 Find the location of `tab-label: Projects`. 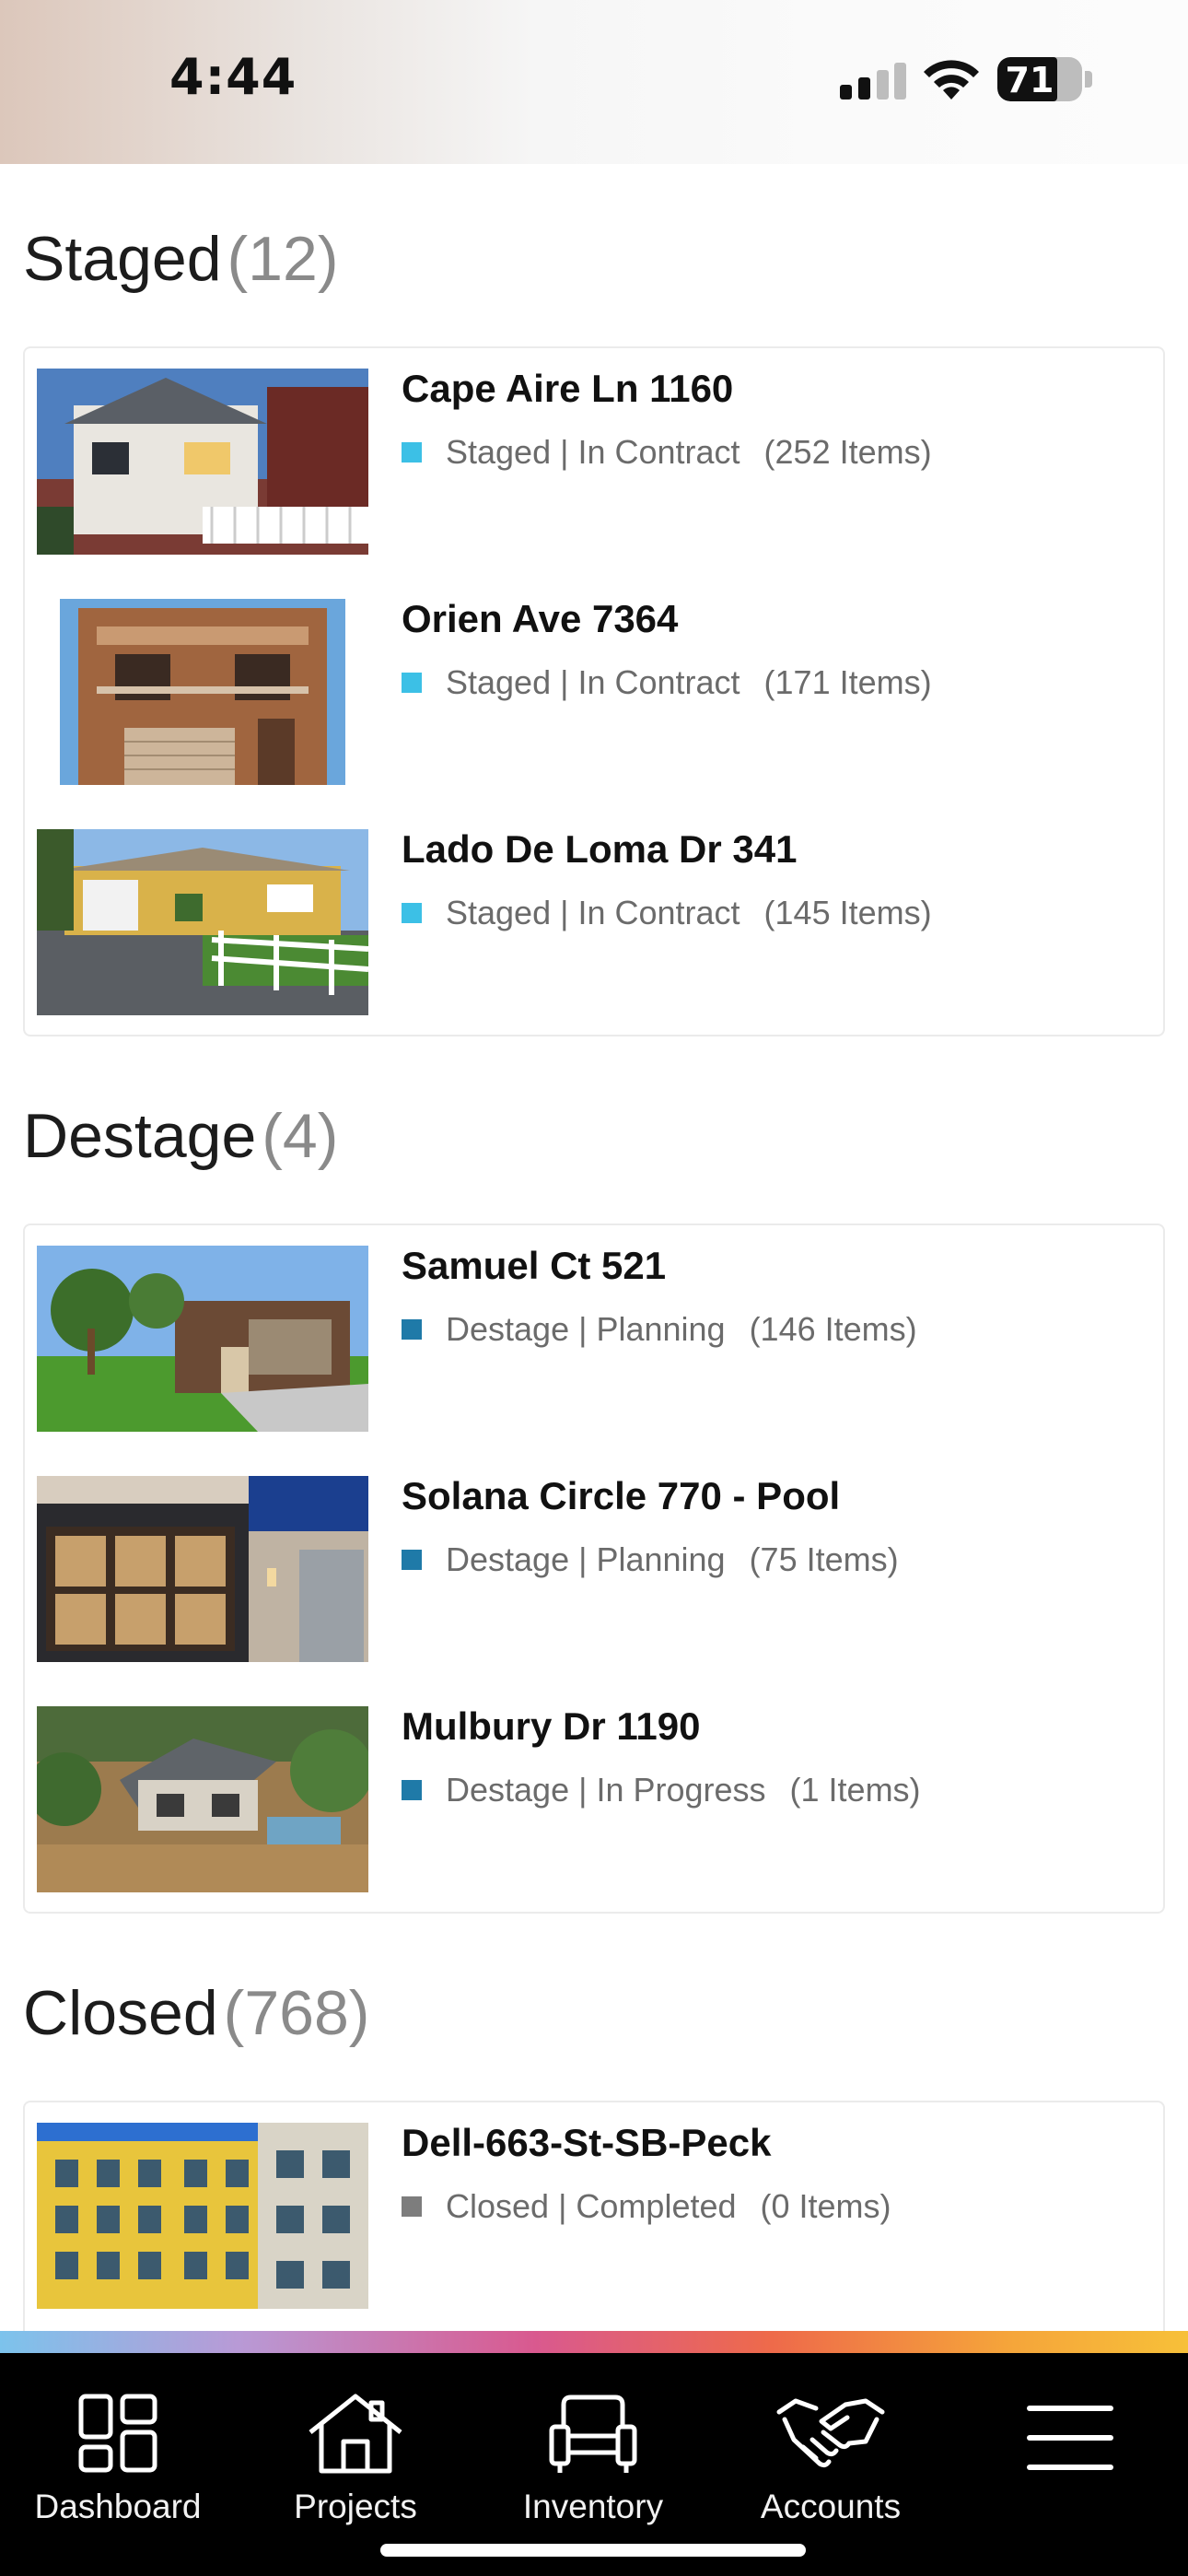

tab-label: Projects is located at coordinates (355, 2506).